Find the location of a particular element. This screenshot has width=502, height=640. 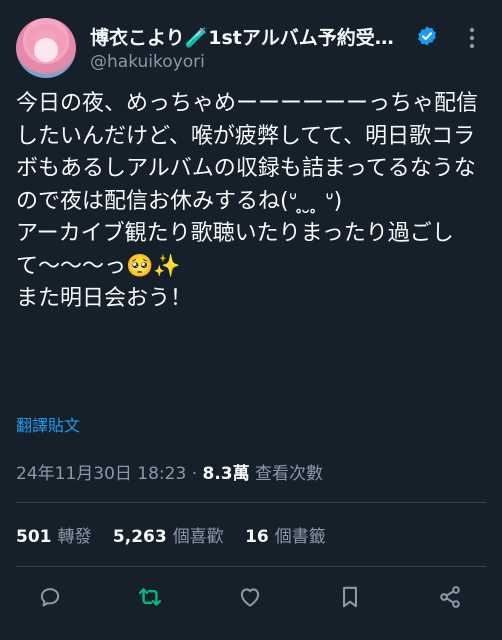

handle: @hakuikoyori is located at coordinates (268, 62).